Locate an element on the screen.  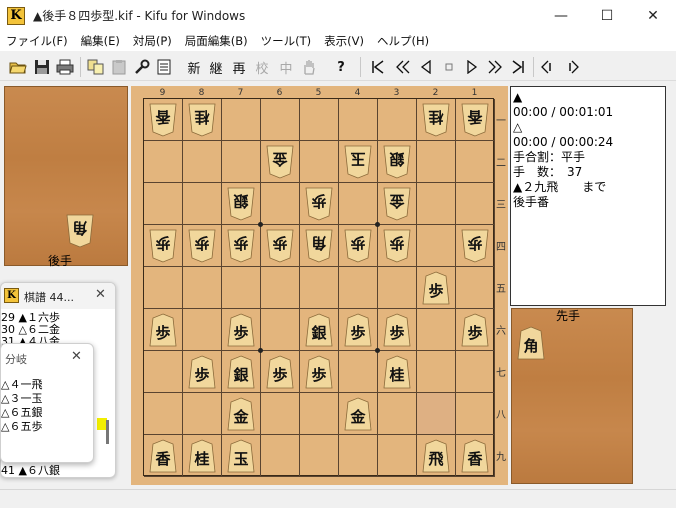
shogi-piece-gote: 玉 is located at coordinates (358, 162).